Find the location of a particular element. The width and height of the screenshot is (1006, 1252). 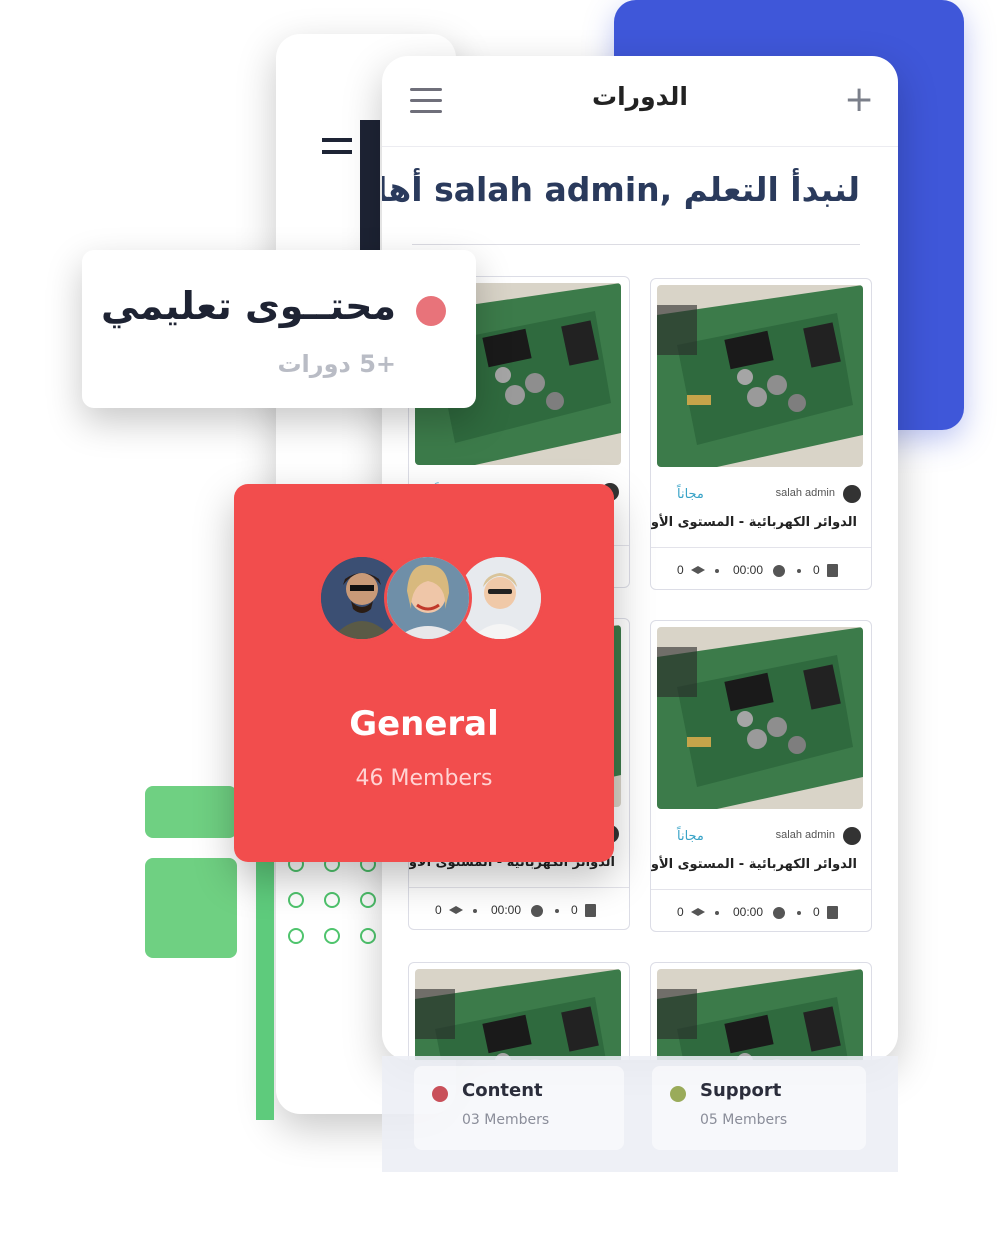

group-members: 03 Members is located at coordinates (506, 1120).